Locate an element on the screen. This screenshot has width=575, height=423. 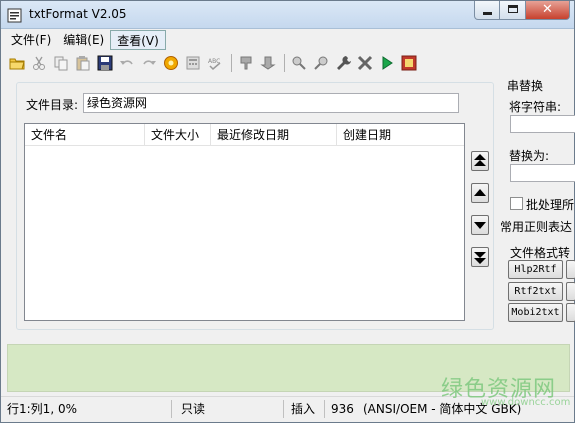
convert-group-title: 文件格式转 is located at coordinates (540, 253).